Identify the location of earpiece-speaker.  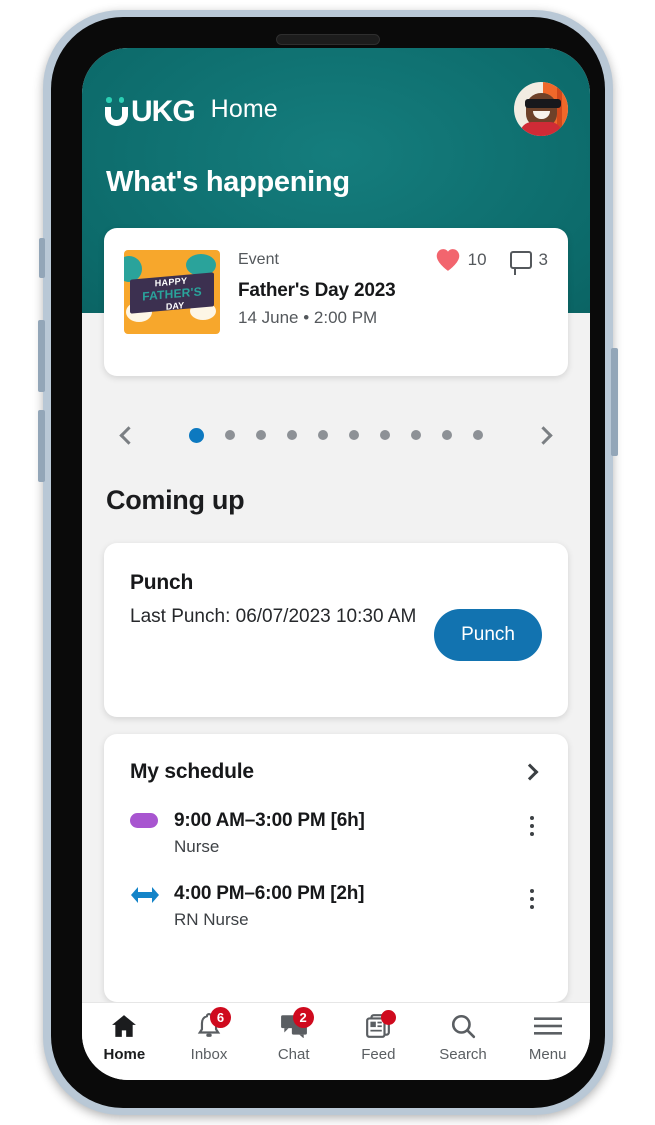
(328, 39).